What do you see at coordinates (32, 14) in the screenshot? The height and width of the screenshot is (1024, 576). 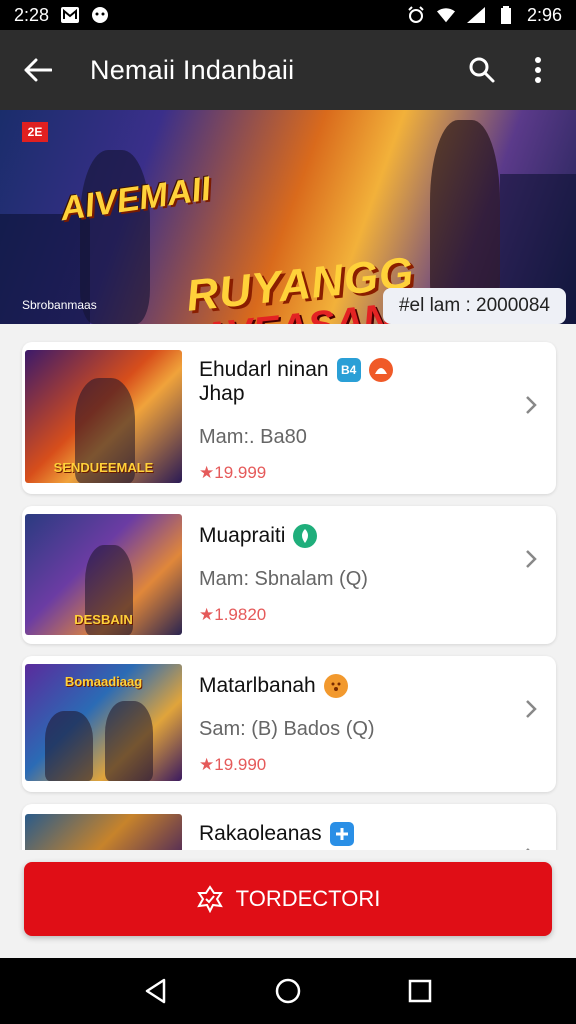 I see `status-time: 2:28` at bounding box center [32, 14].